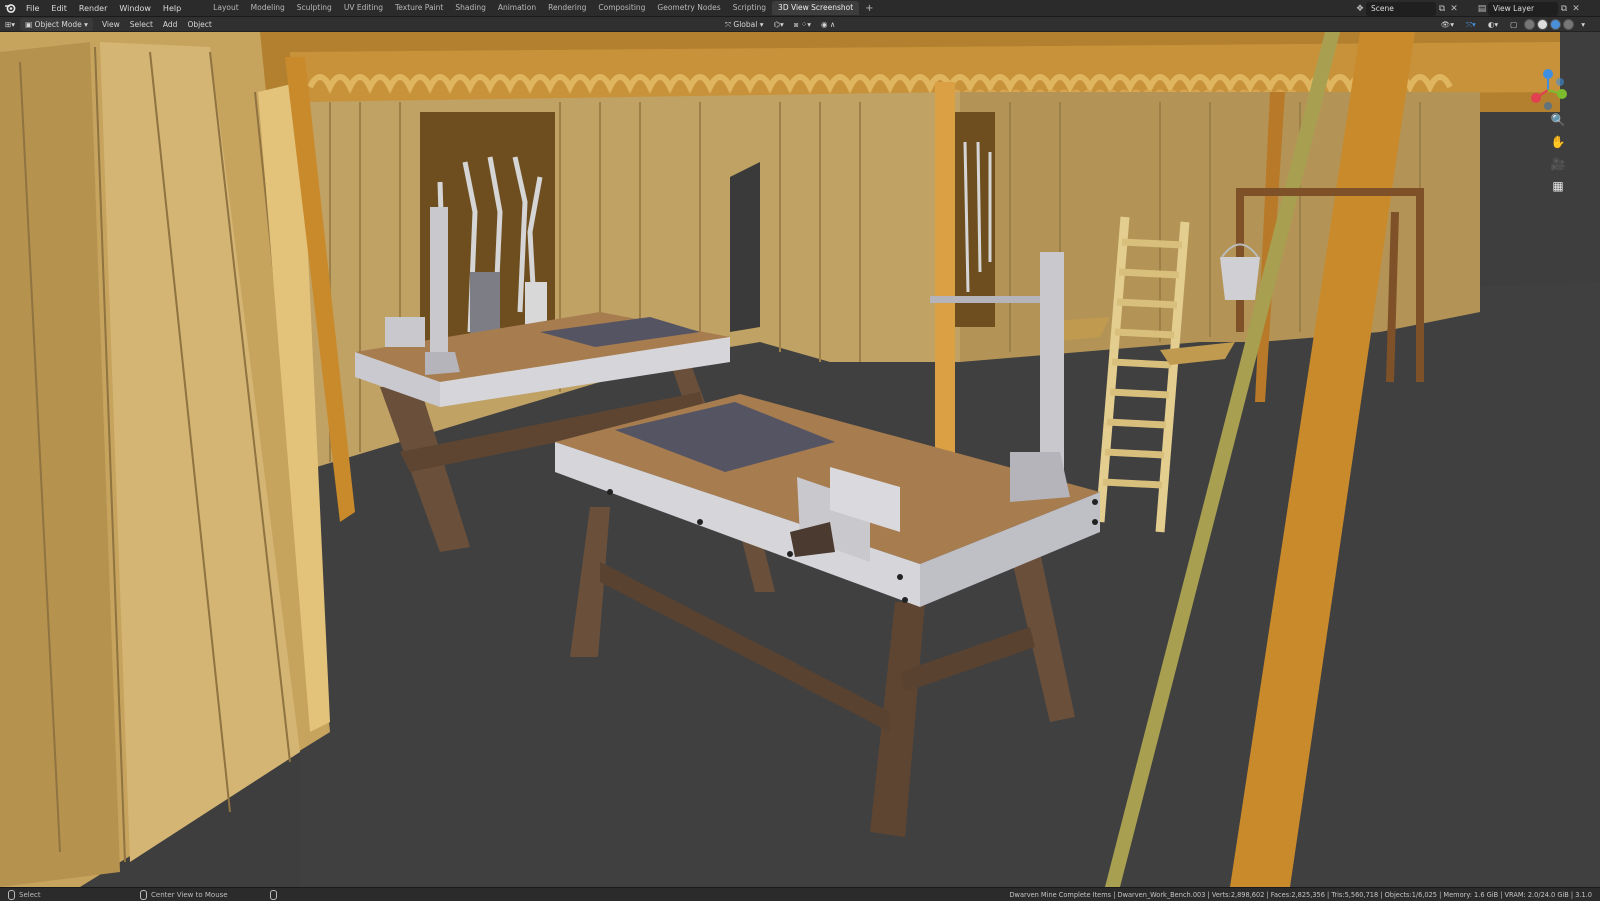 This screenshot has height=901, width=1600. I want to click on viewport-shading-controls: 👁▾ ⤧▾ ◐▾ ▢ ▾, so click(1513, 24).